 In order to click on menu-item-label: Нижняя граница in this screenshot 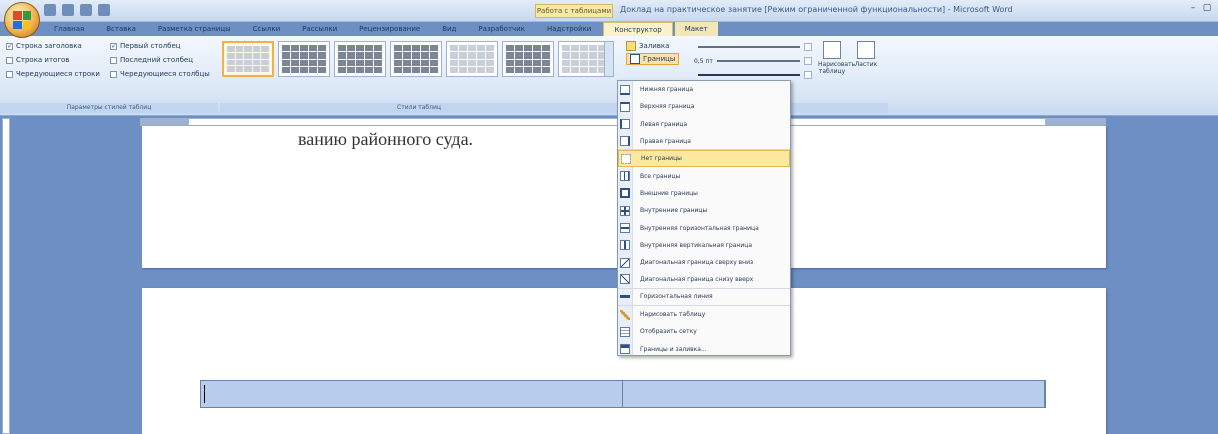, I will do `click(667, 90)`.